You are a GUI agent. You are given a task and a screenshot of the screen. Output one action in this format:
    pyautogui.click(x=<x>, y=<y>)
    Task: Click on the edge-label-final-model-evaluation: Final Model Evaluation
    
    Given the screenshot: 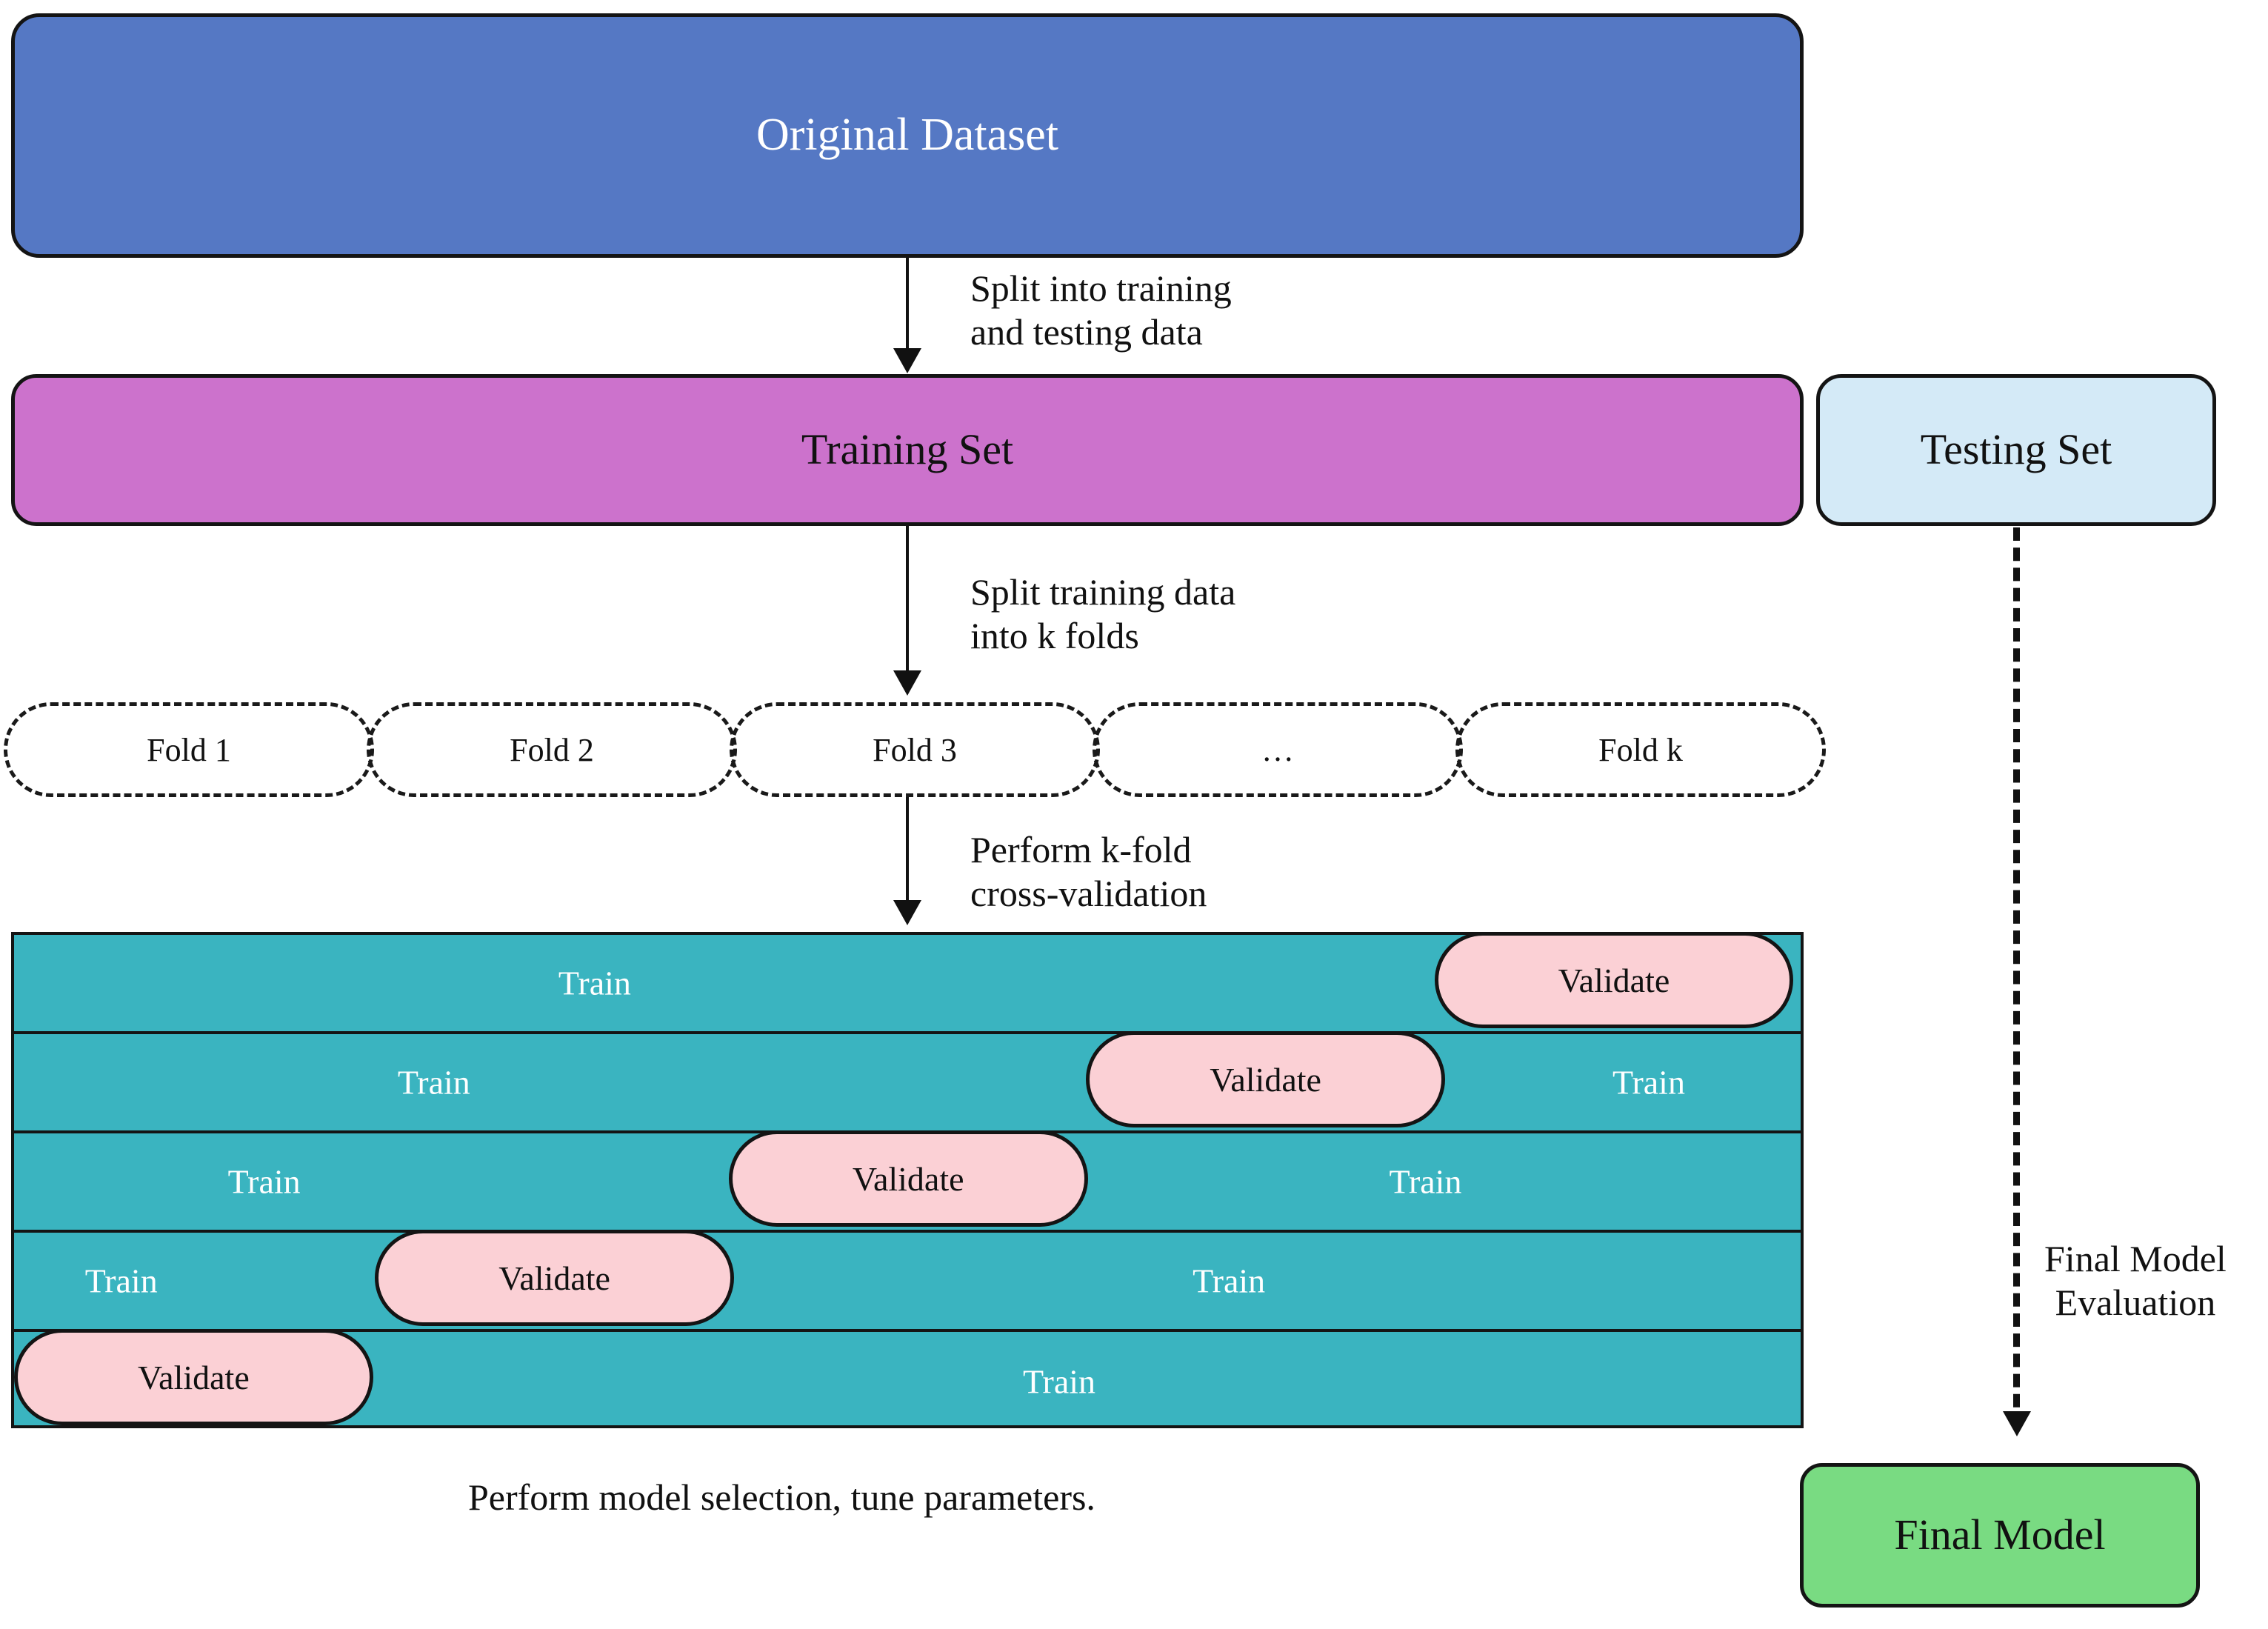 What is the action you would take?
    pyautogui.click(x=2135, y=1280)
    